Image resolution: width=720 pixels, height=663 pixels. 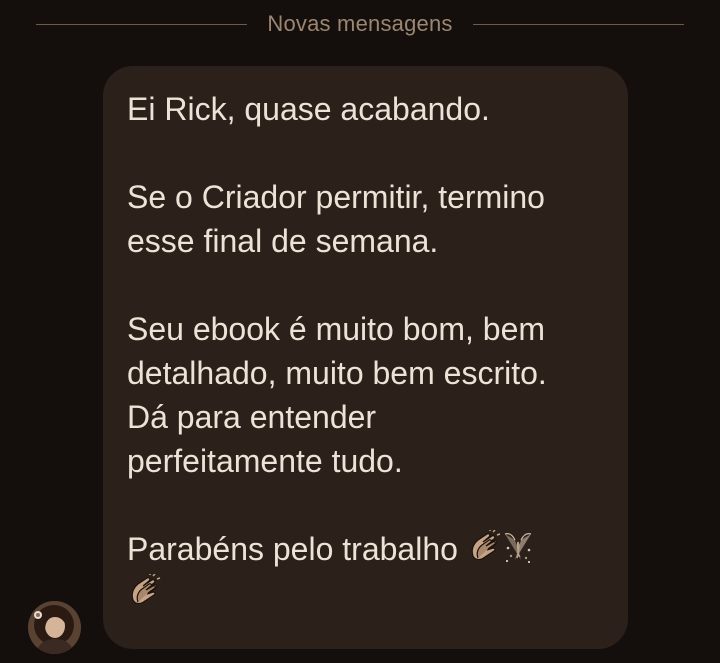 I want to click on message-paragraph: Parabéns pelo trabalho, so click(x=366, y=571).